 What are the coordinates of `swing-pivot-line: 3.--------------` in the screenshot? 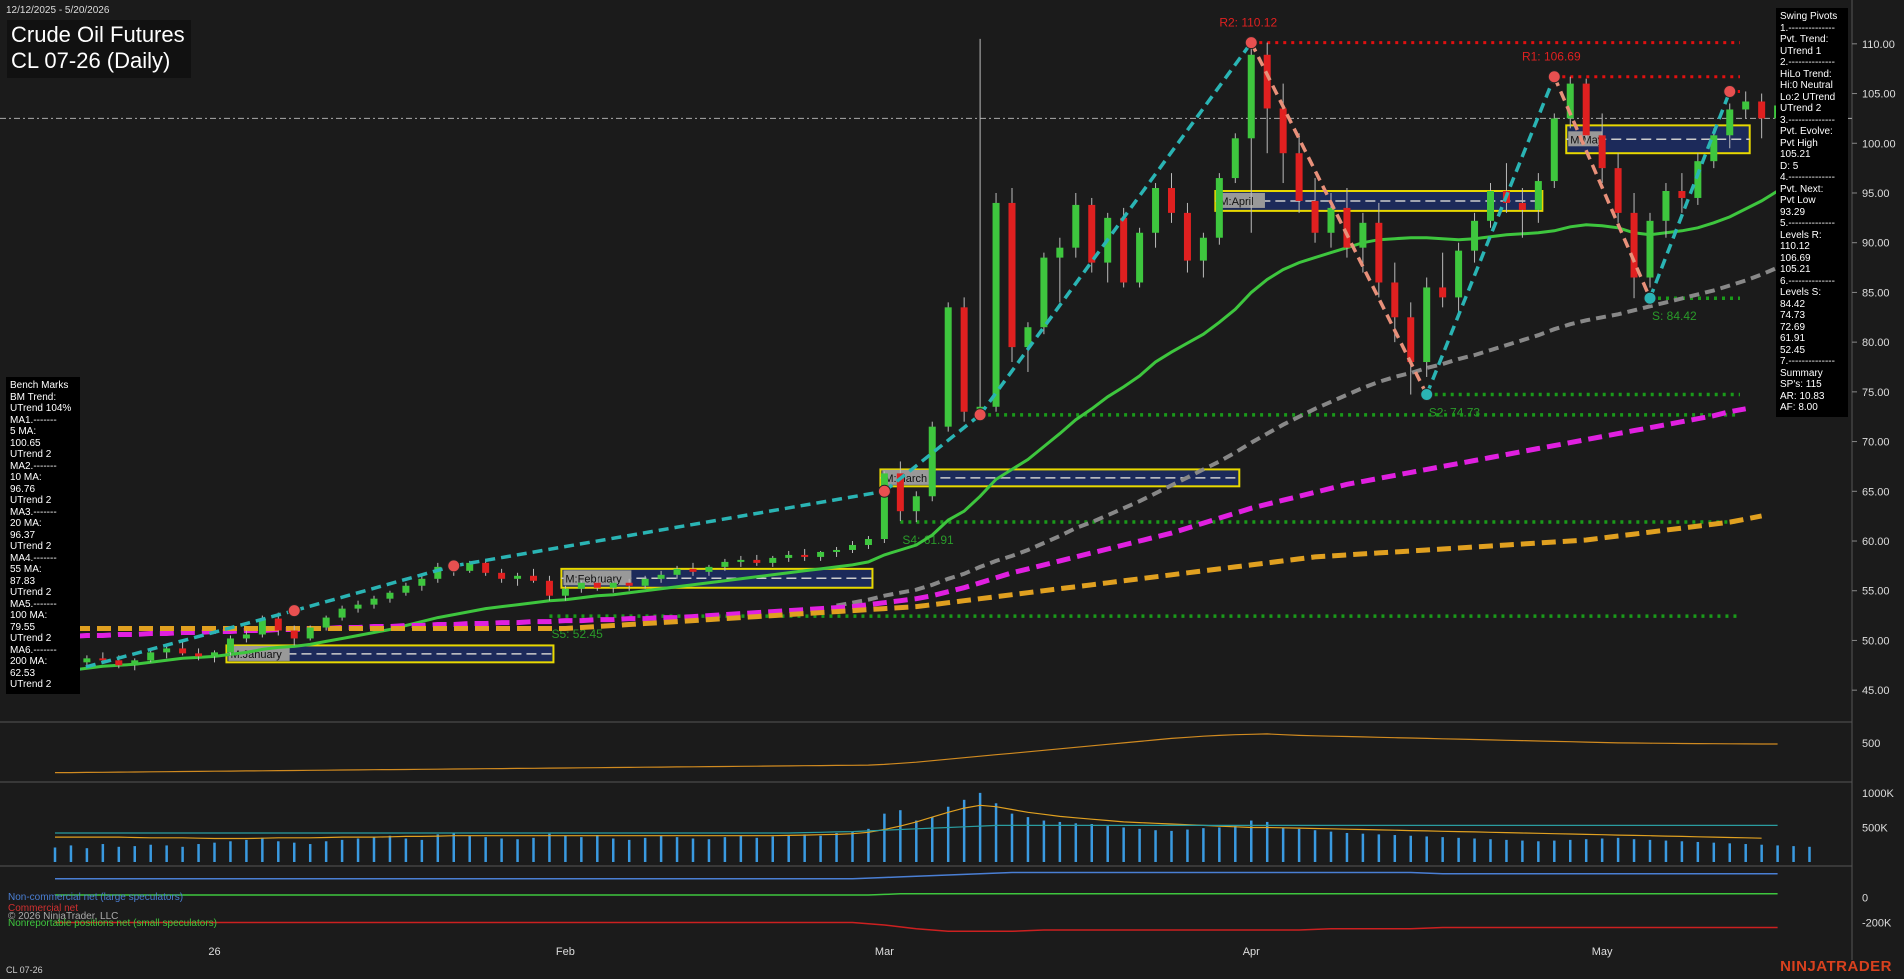 It's located at (1807, 120).